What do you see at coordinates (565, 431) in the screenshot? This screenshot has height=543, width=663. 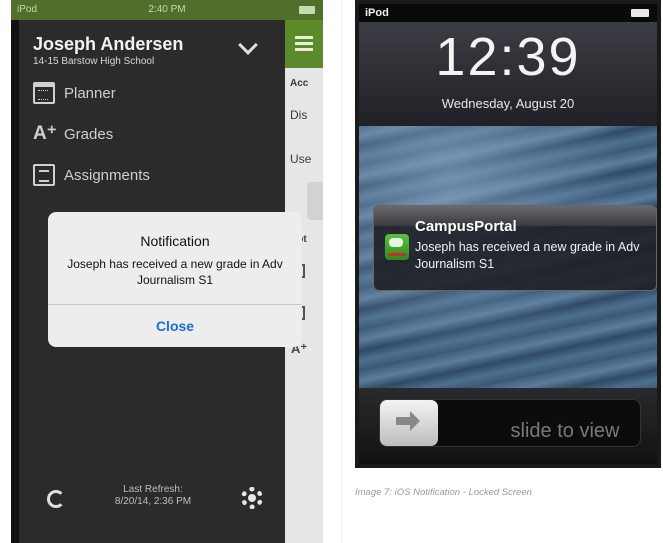 I see `slider-label: slide to view` at bounding box center [565, 431].